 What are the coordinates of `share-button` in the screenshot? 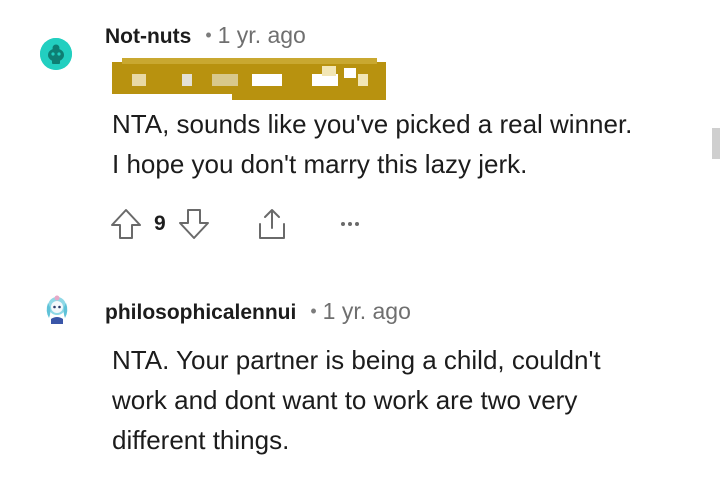 It's located at (272, 224).